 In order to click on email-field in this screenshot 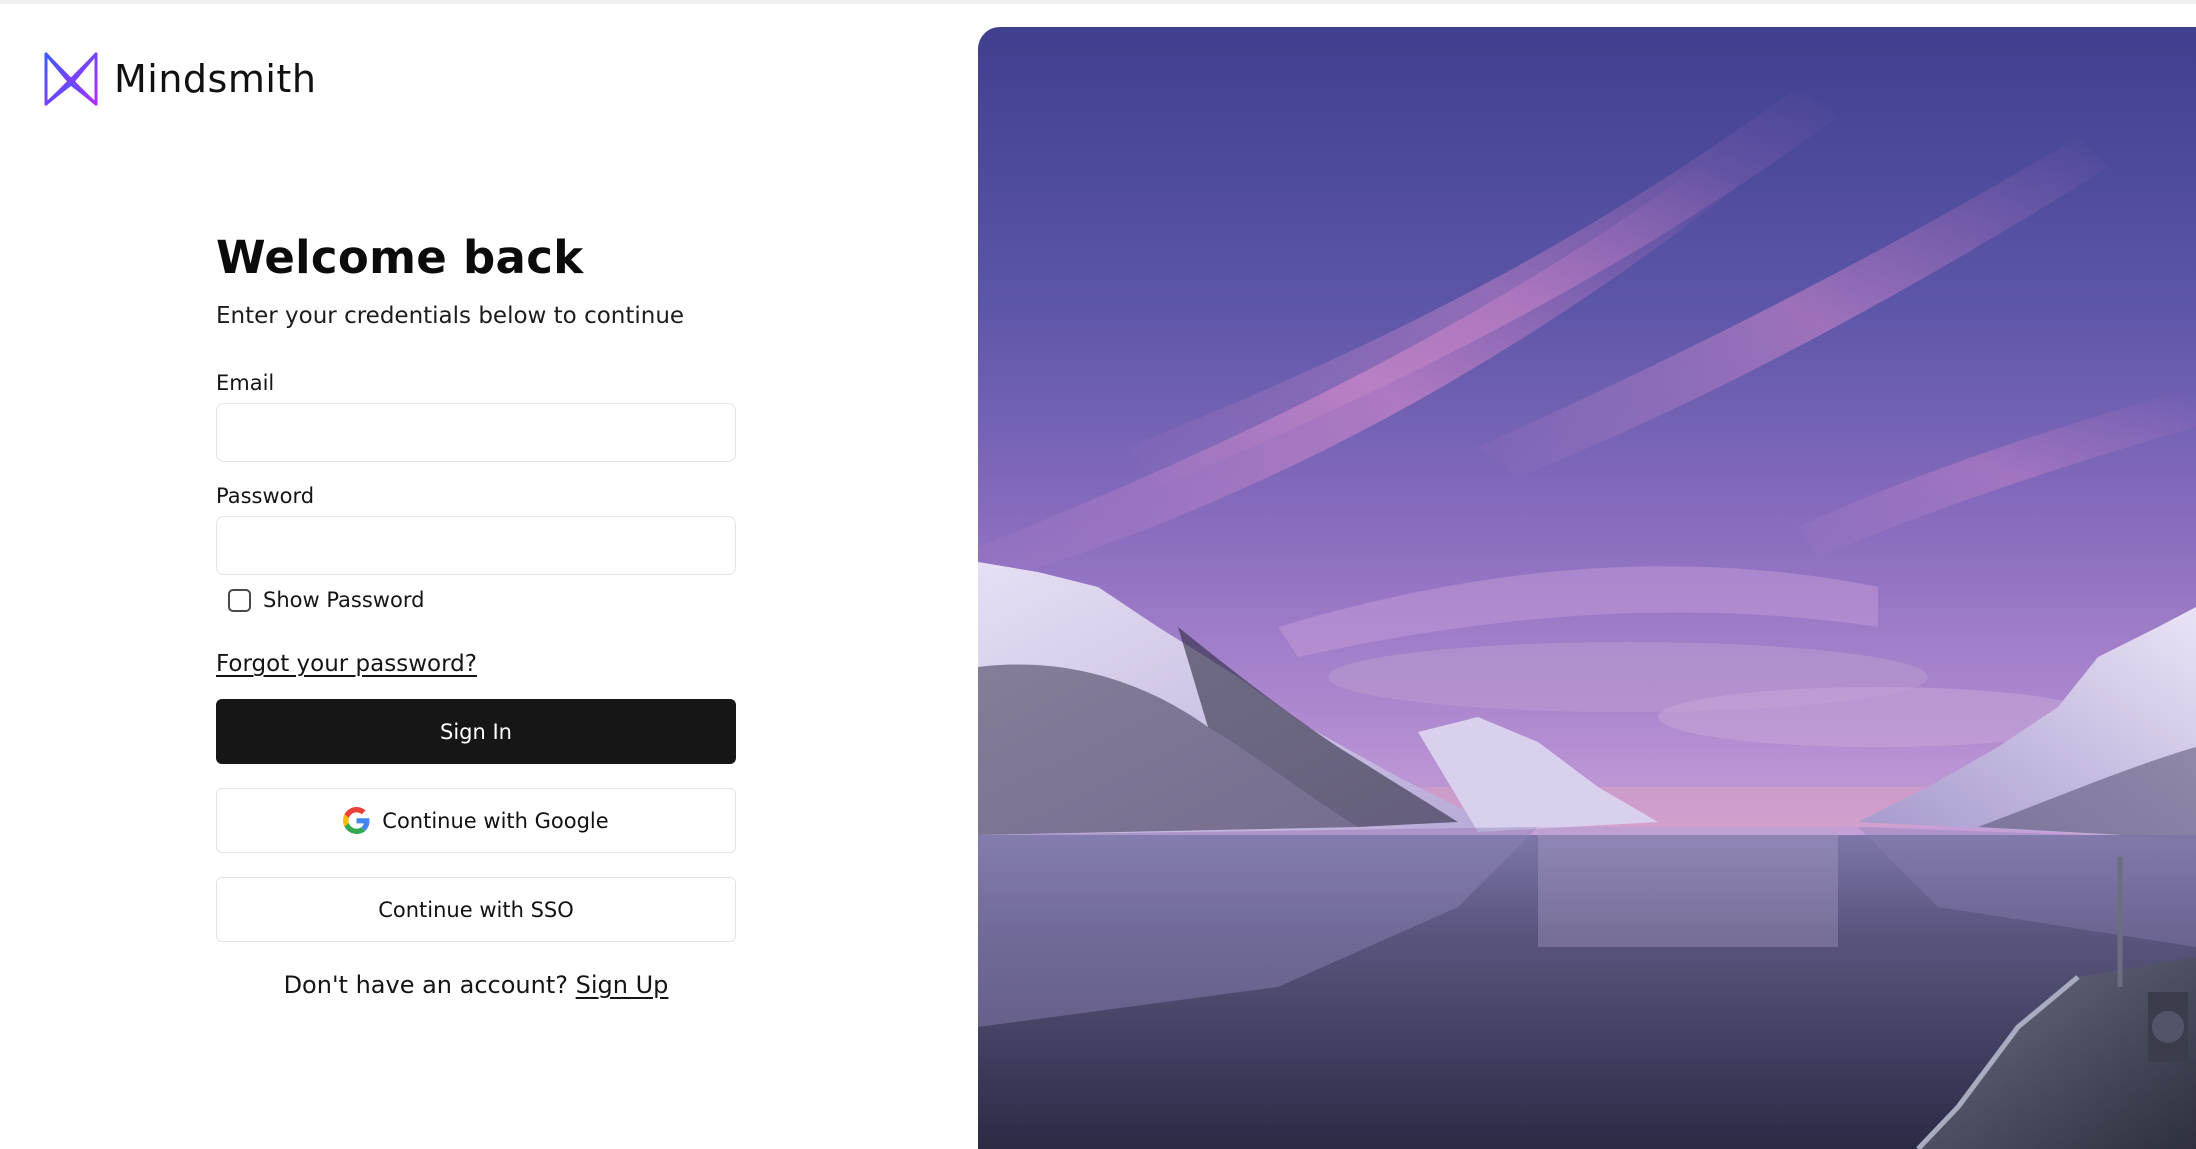, I will do `click(476, 432)`.